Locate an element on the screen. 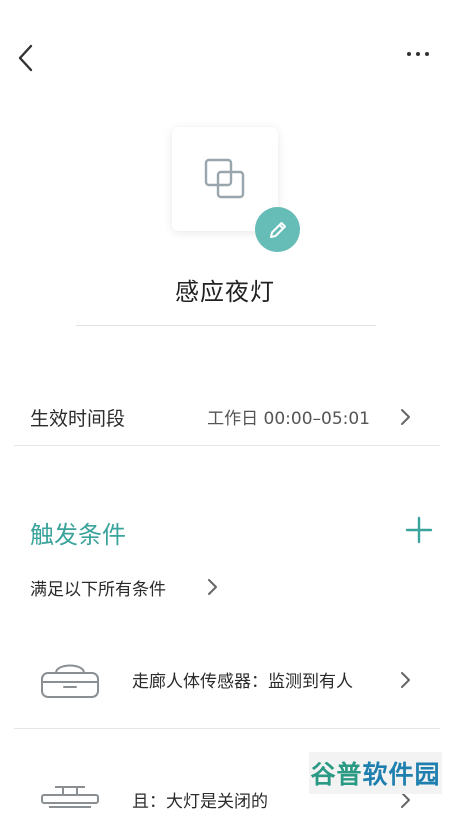 Image resolution: width=450 pixels, height=833 pixels. condition-row: 走廊人体传感器：监测到有人 is located at coordinates (225, 678).